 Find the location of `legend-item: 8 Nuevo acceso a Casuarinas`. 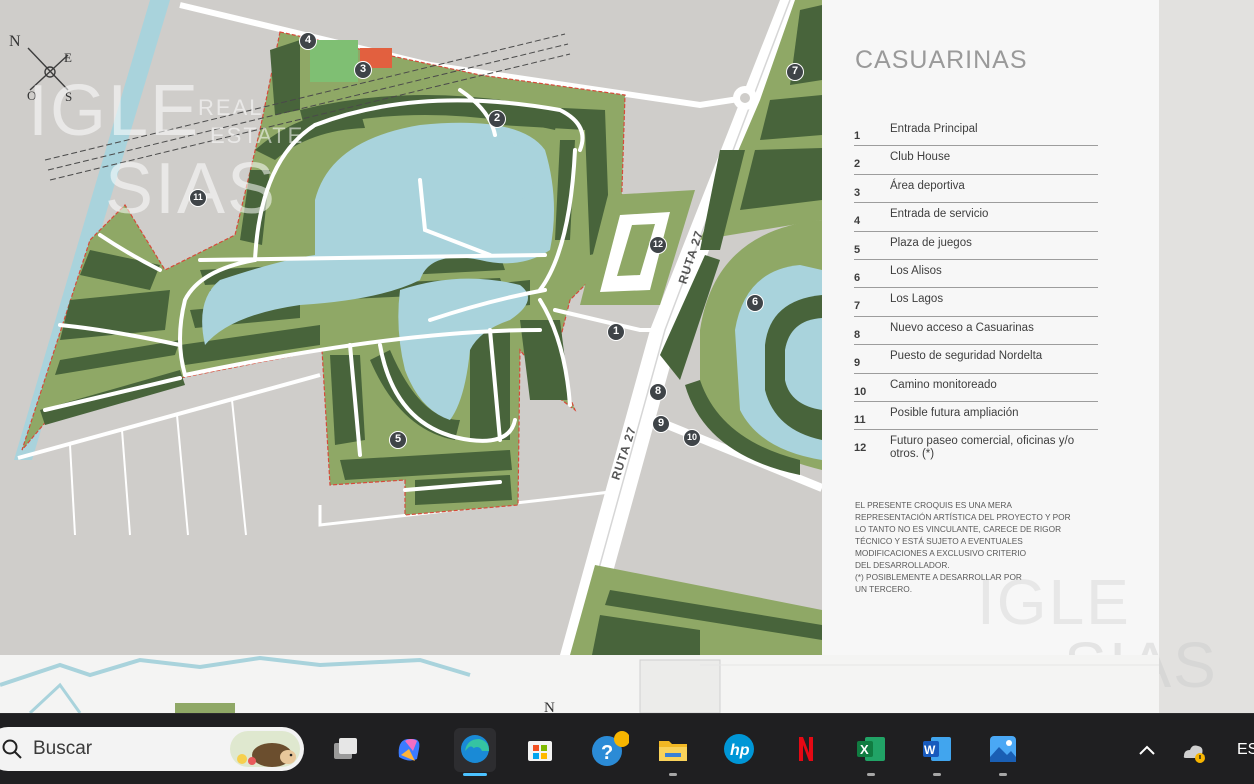

legend-item: 8 Nuevo acceso a Casuarinas is located at coordinates (976, 331).